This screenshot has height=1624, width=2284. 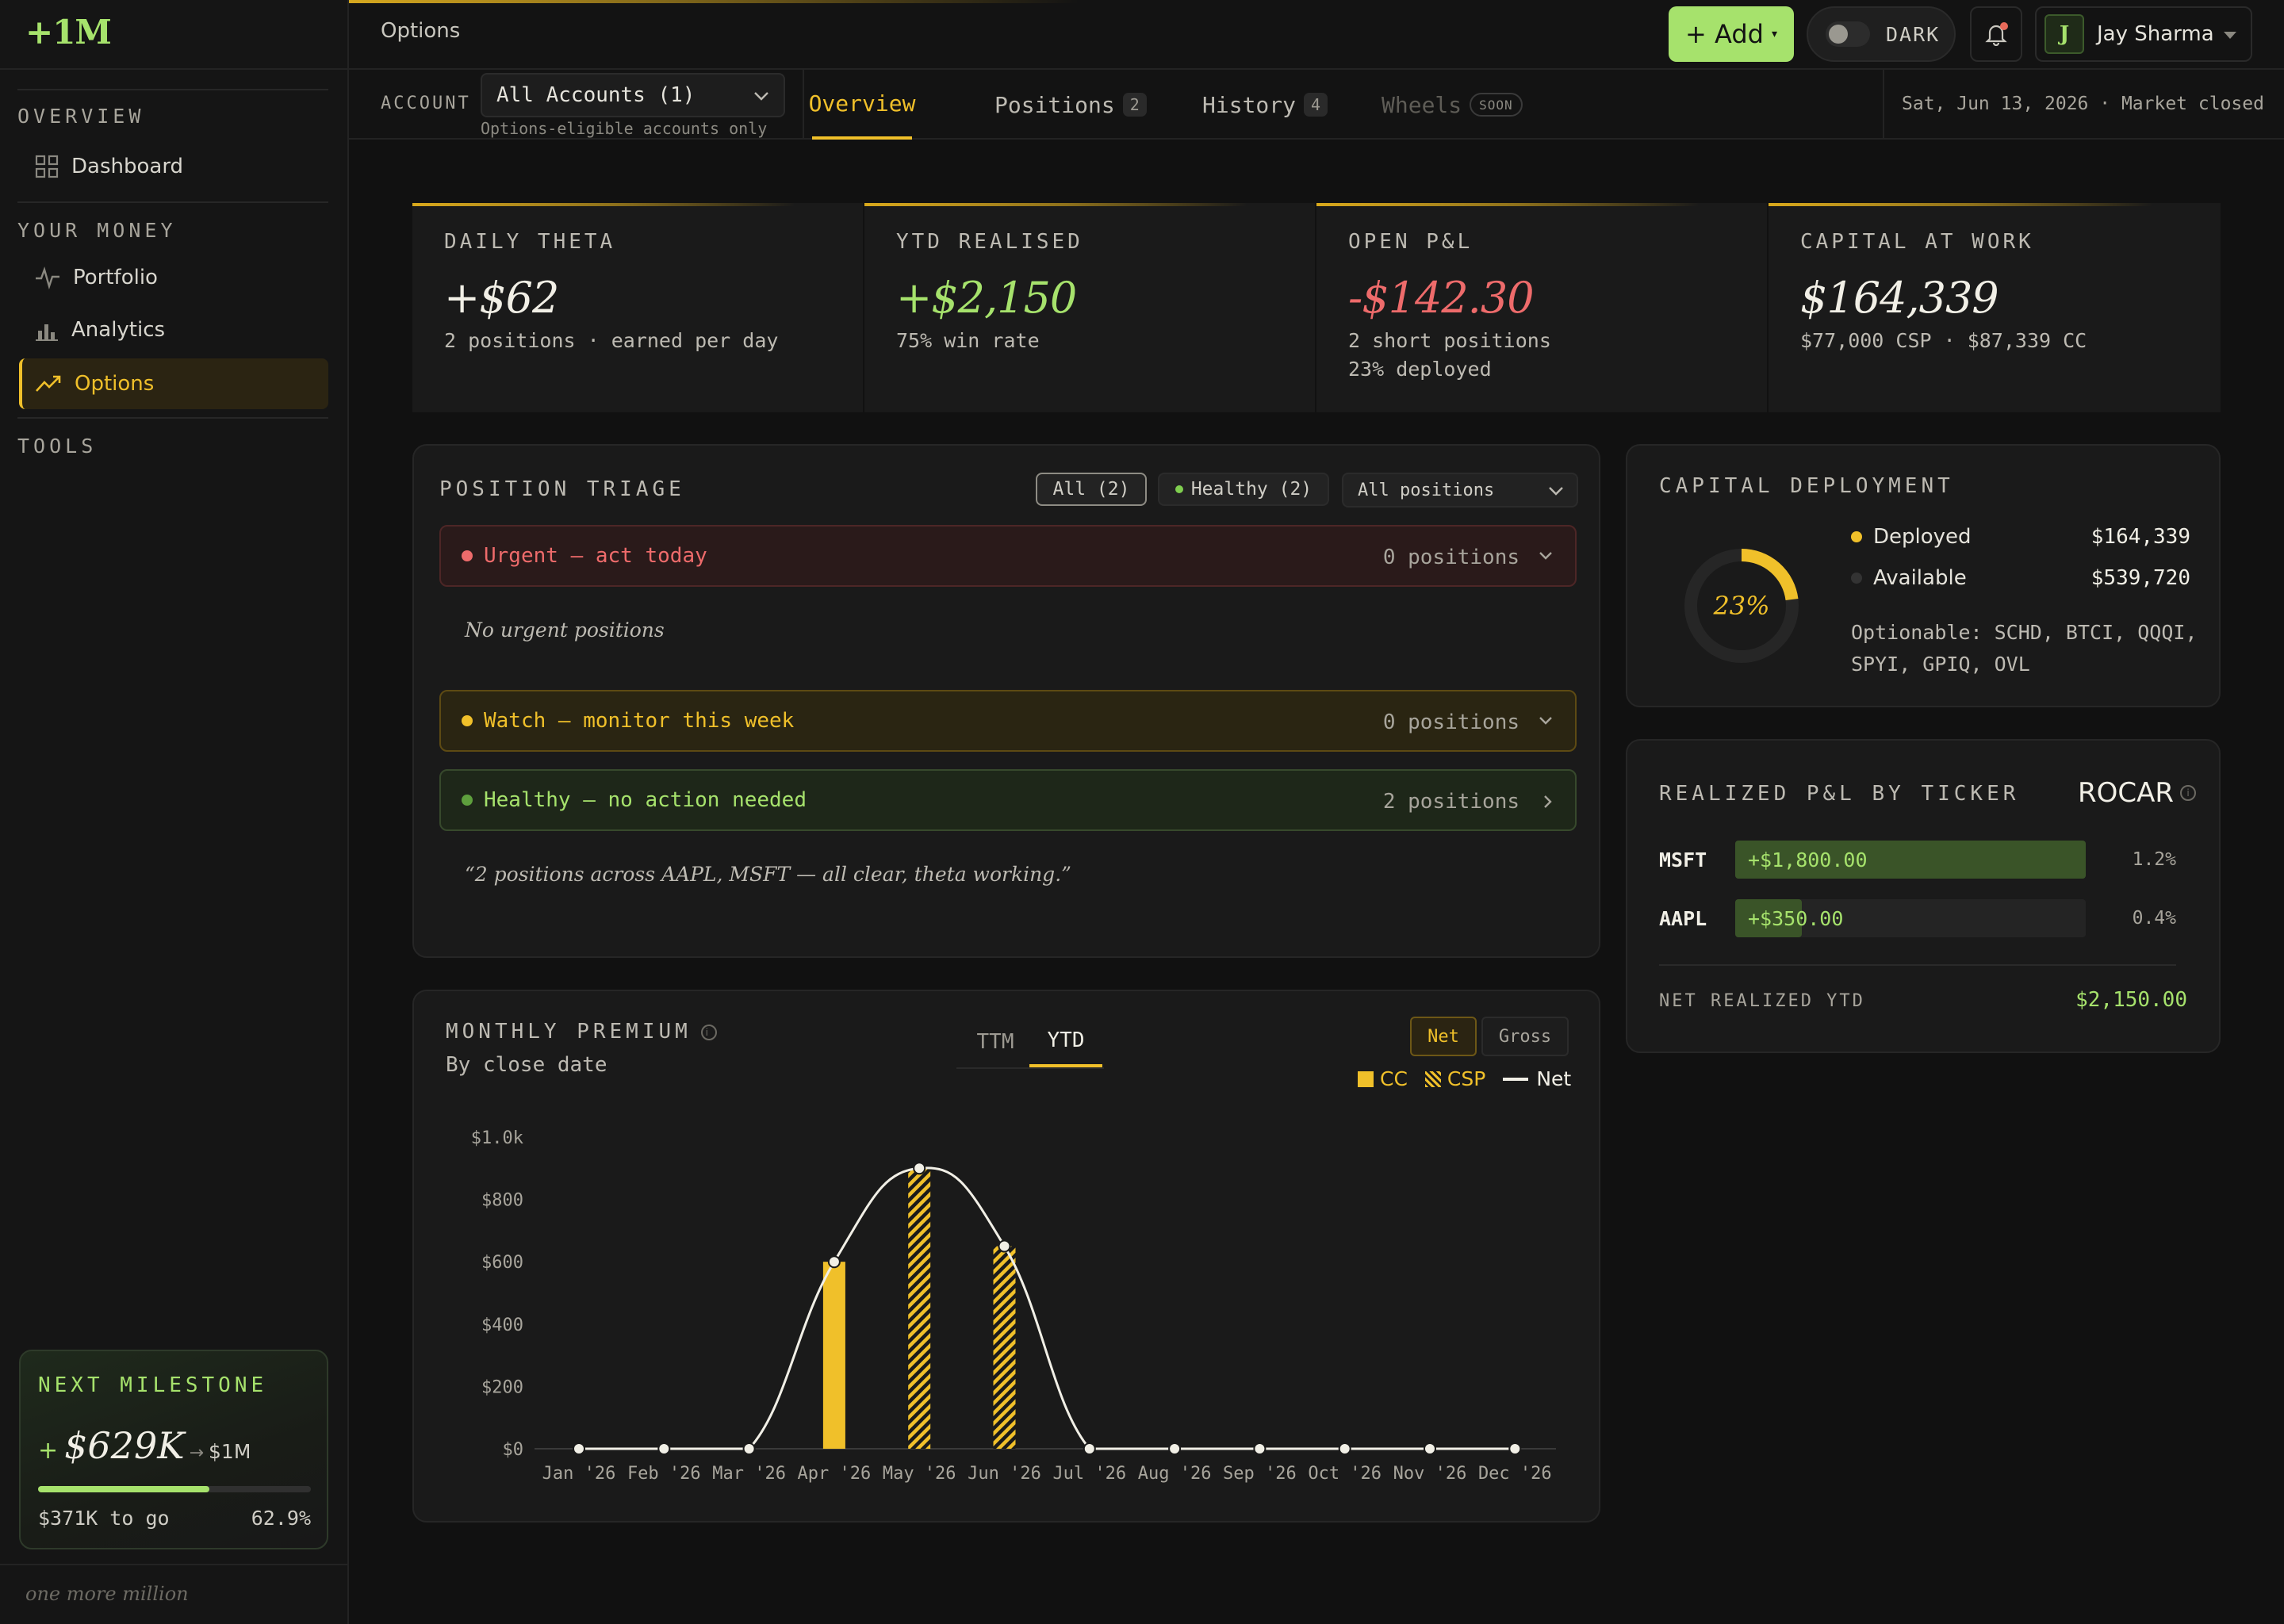 I want to click on x-tick-label: Feb '26, so click(x=664, y=1474).